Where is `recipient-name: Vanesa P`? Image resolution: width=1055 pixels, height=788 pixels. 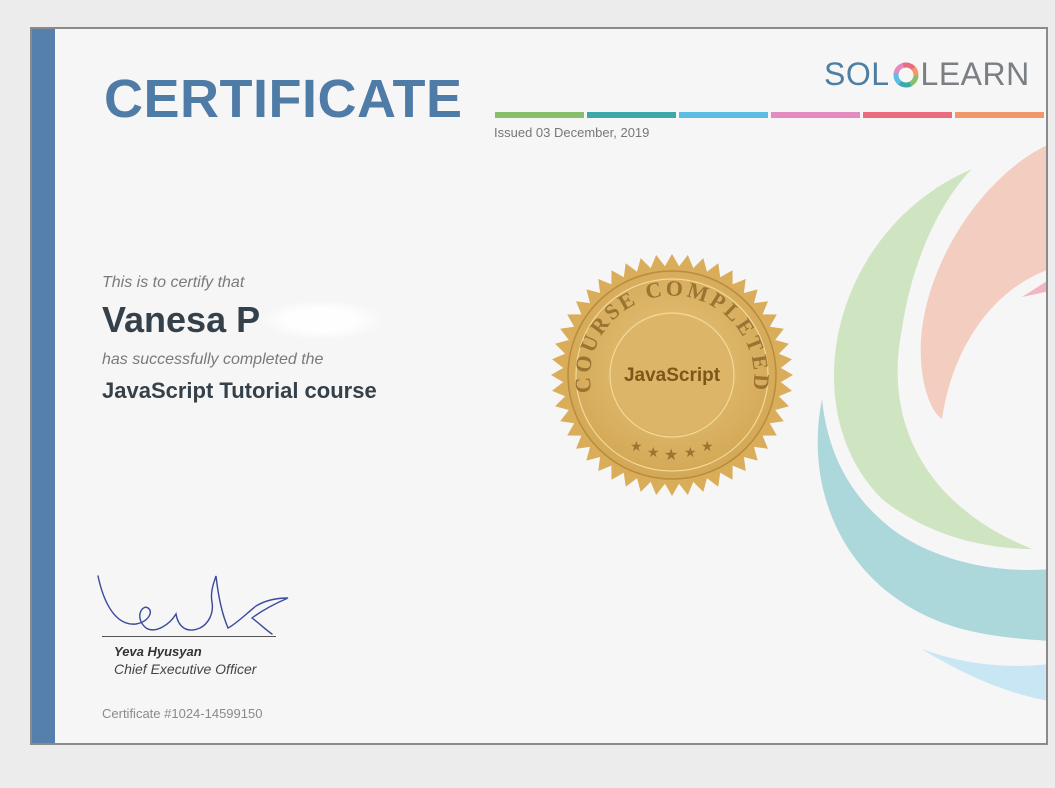 recipient-name: Vanesa P is located at coordinates (242, 320).